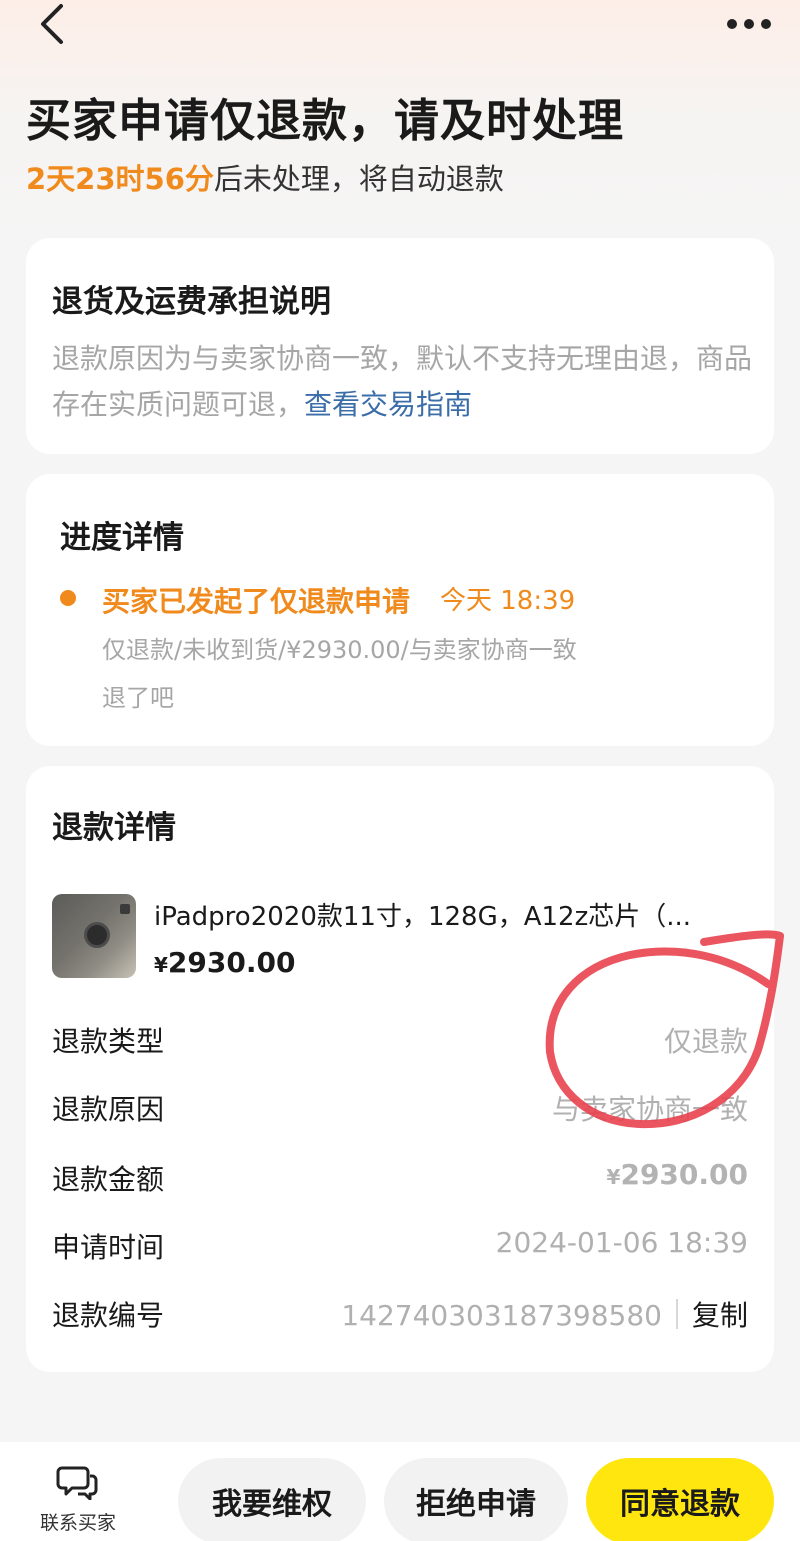  Describe the element at coordinates (68, 598) in the screenshot. I see `status-dot-icon` at that location.